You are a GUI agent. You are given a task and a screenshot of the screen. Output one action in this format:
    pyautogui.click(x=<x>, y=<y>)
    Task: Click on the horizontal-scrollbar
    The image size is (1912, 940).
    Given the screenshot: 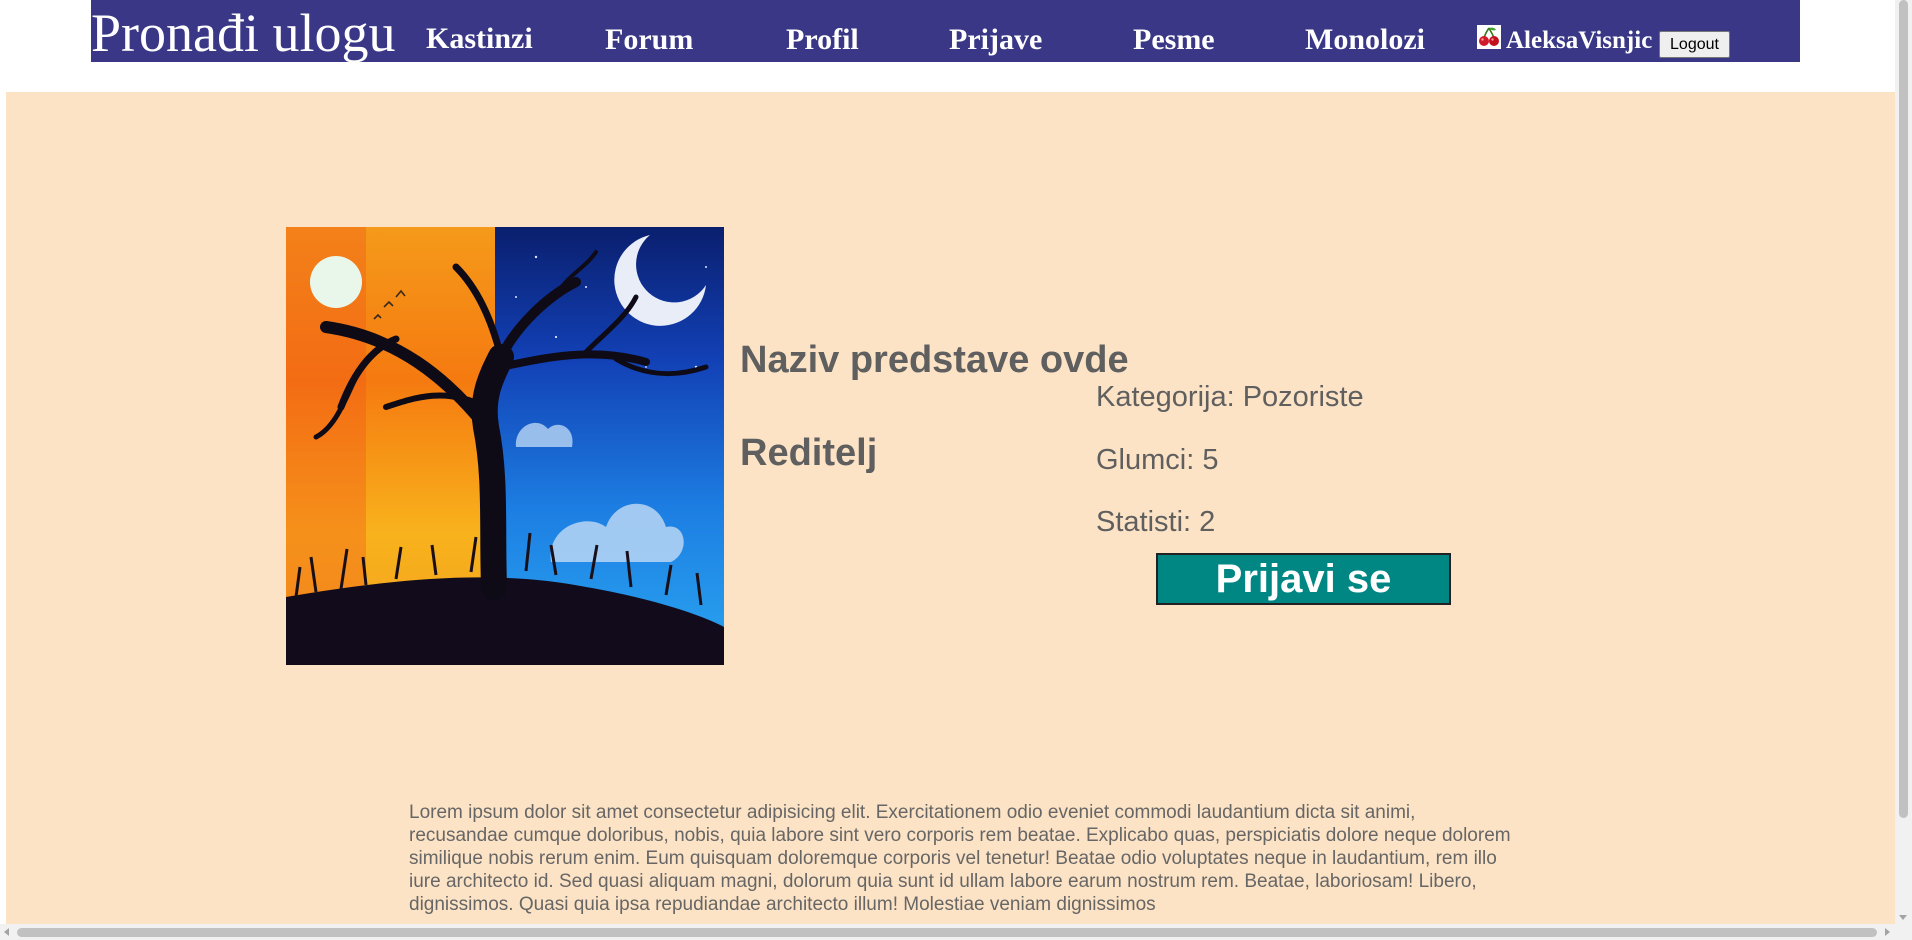 What is the action you would take?
    pyautogui.click(x=956, y=932)
    